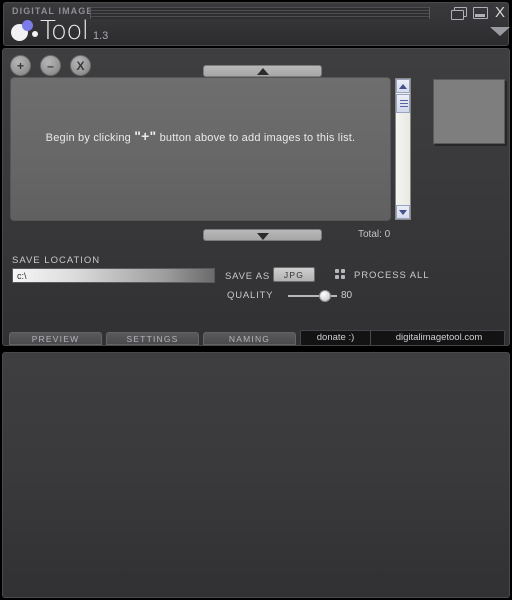 The height and width of the screenshot is (600, 512). Describe the element at coordinates (325, 296) in the screenshot. I see `quality-slider-handle` at that location.